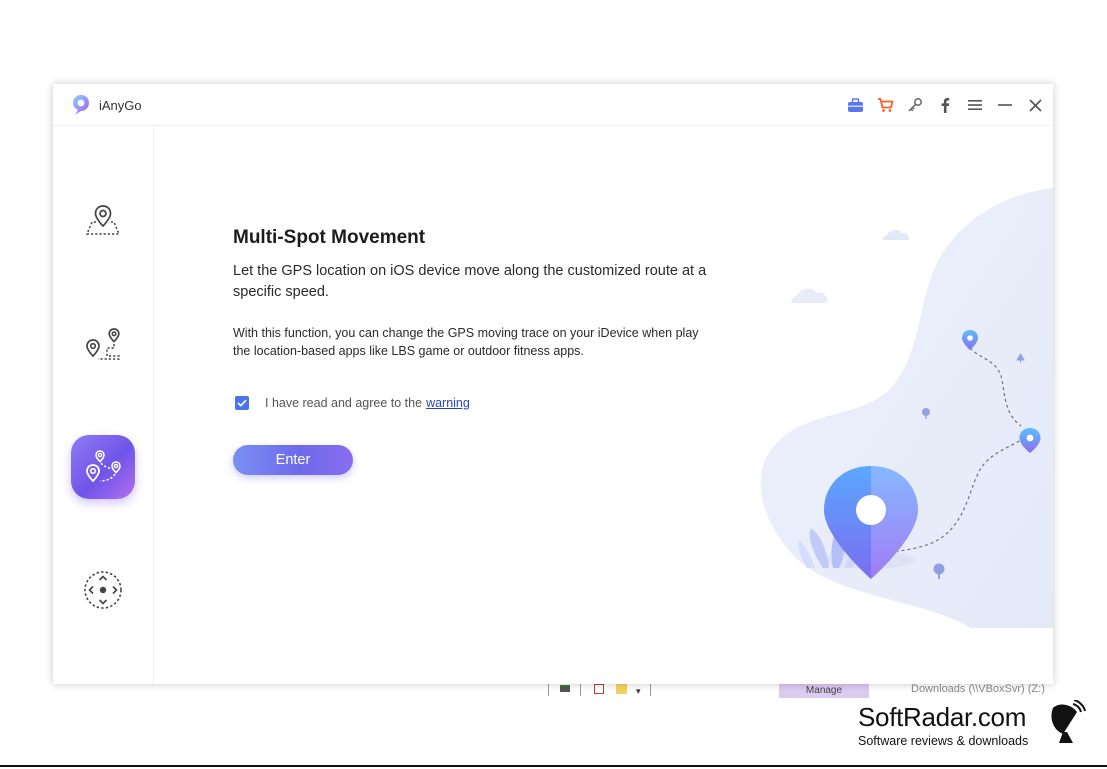 This screenshot has width=1107, height=769. What do you see at coordinates (565, 688) in the screenshot?
I see `drive-icon` at bounding box center [565, 688].